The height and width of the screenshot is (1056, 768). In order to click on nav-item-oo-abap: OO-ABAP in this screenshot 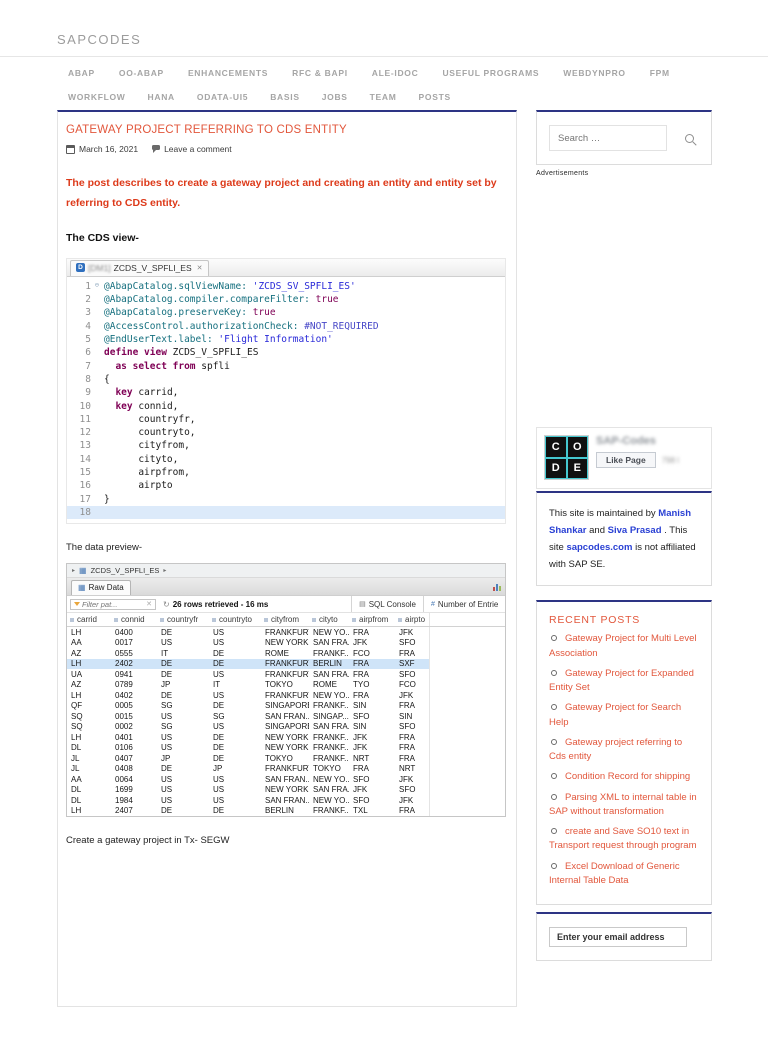, I will do `click(141, 73)`.